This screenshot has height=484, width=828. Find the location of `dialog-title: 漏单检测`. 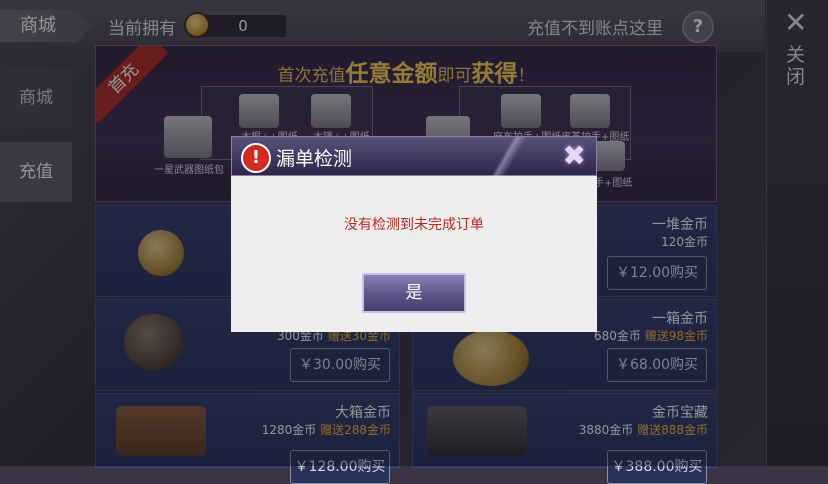

dialog-title: 漏单检测 is located at coordinates (314, 159).